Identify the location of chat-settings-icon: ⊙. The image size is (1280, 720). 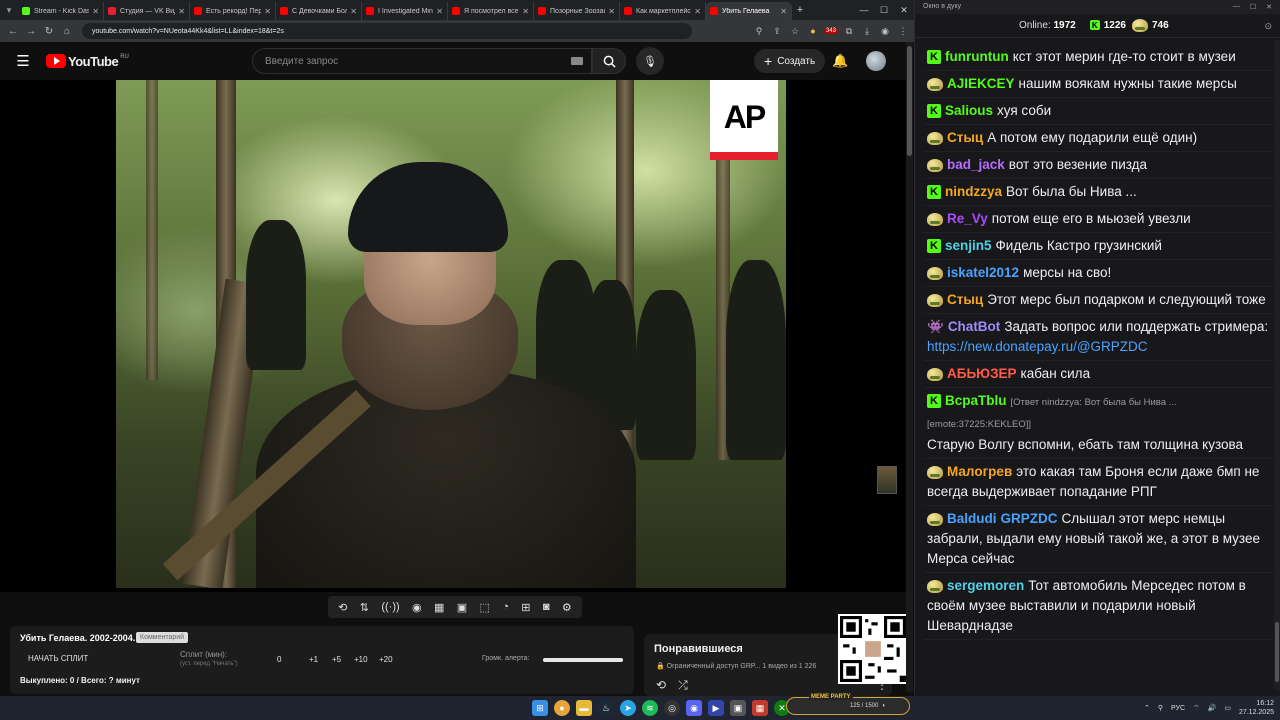
(1268, 26).